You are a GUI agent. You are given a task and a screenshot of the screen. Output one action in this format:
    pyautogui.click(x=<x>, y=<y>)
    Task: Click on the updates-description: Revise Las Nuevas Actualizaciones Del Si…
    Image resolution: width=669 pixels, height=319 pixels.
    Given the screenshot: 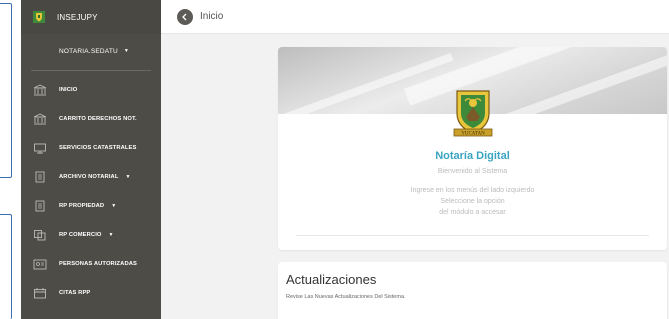 What is the action you would take?
    pyautogui.click(x=346, y=297)
    